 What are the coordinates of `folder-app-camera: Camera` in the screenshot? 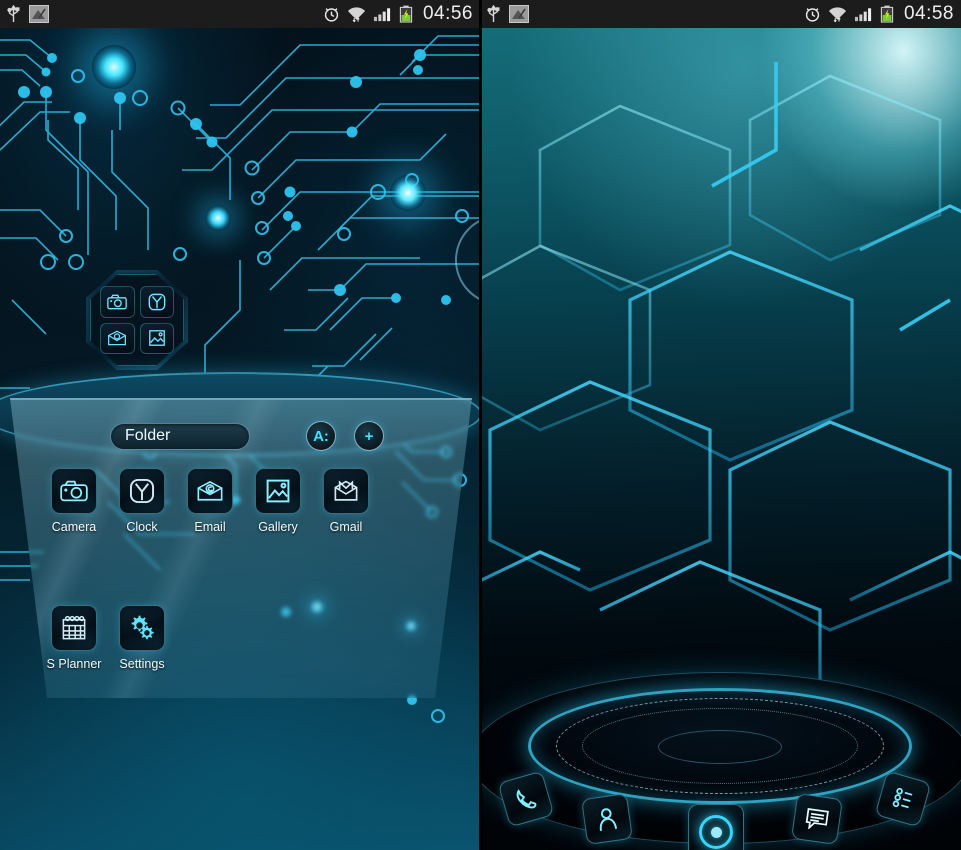 It's located at (74, 501).